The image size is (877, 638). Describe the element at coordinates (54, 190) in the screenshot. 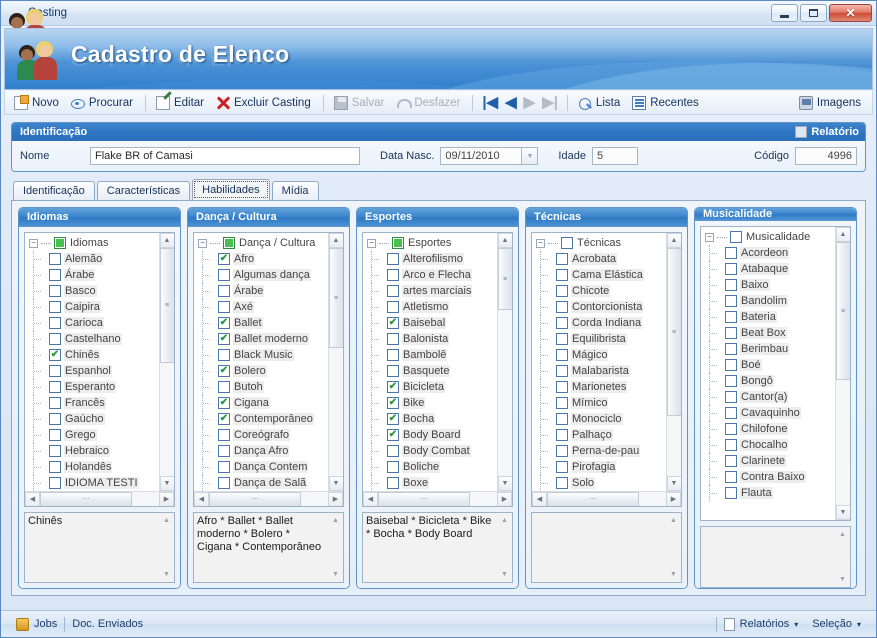

I see `tab-identificacao: Identificação` at that location.